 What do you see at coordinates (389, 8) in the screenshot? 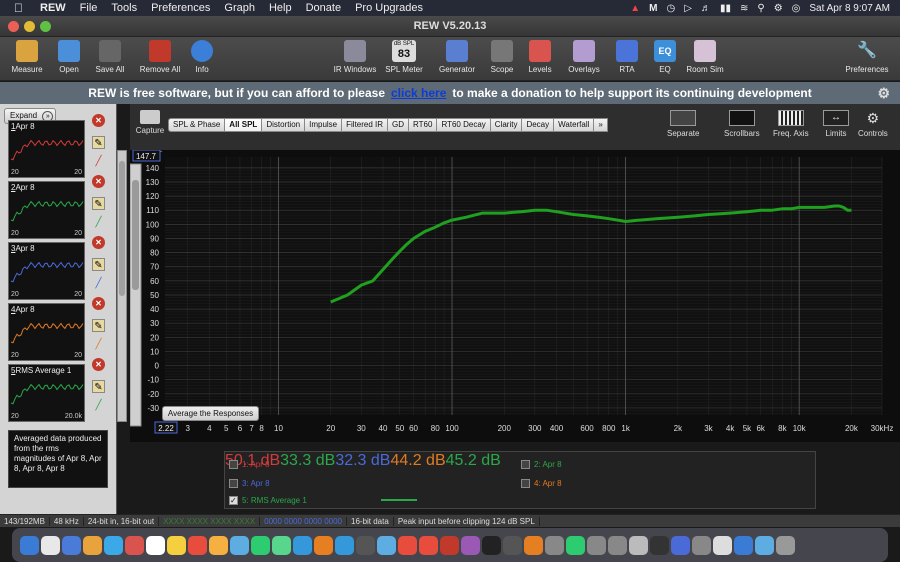
I see `menu-pro-upgrades: Pro Upgrades` at bounding box center [389, 8].